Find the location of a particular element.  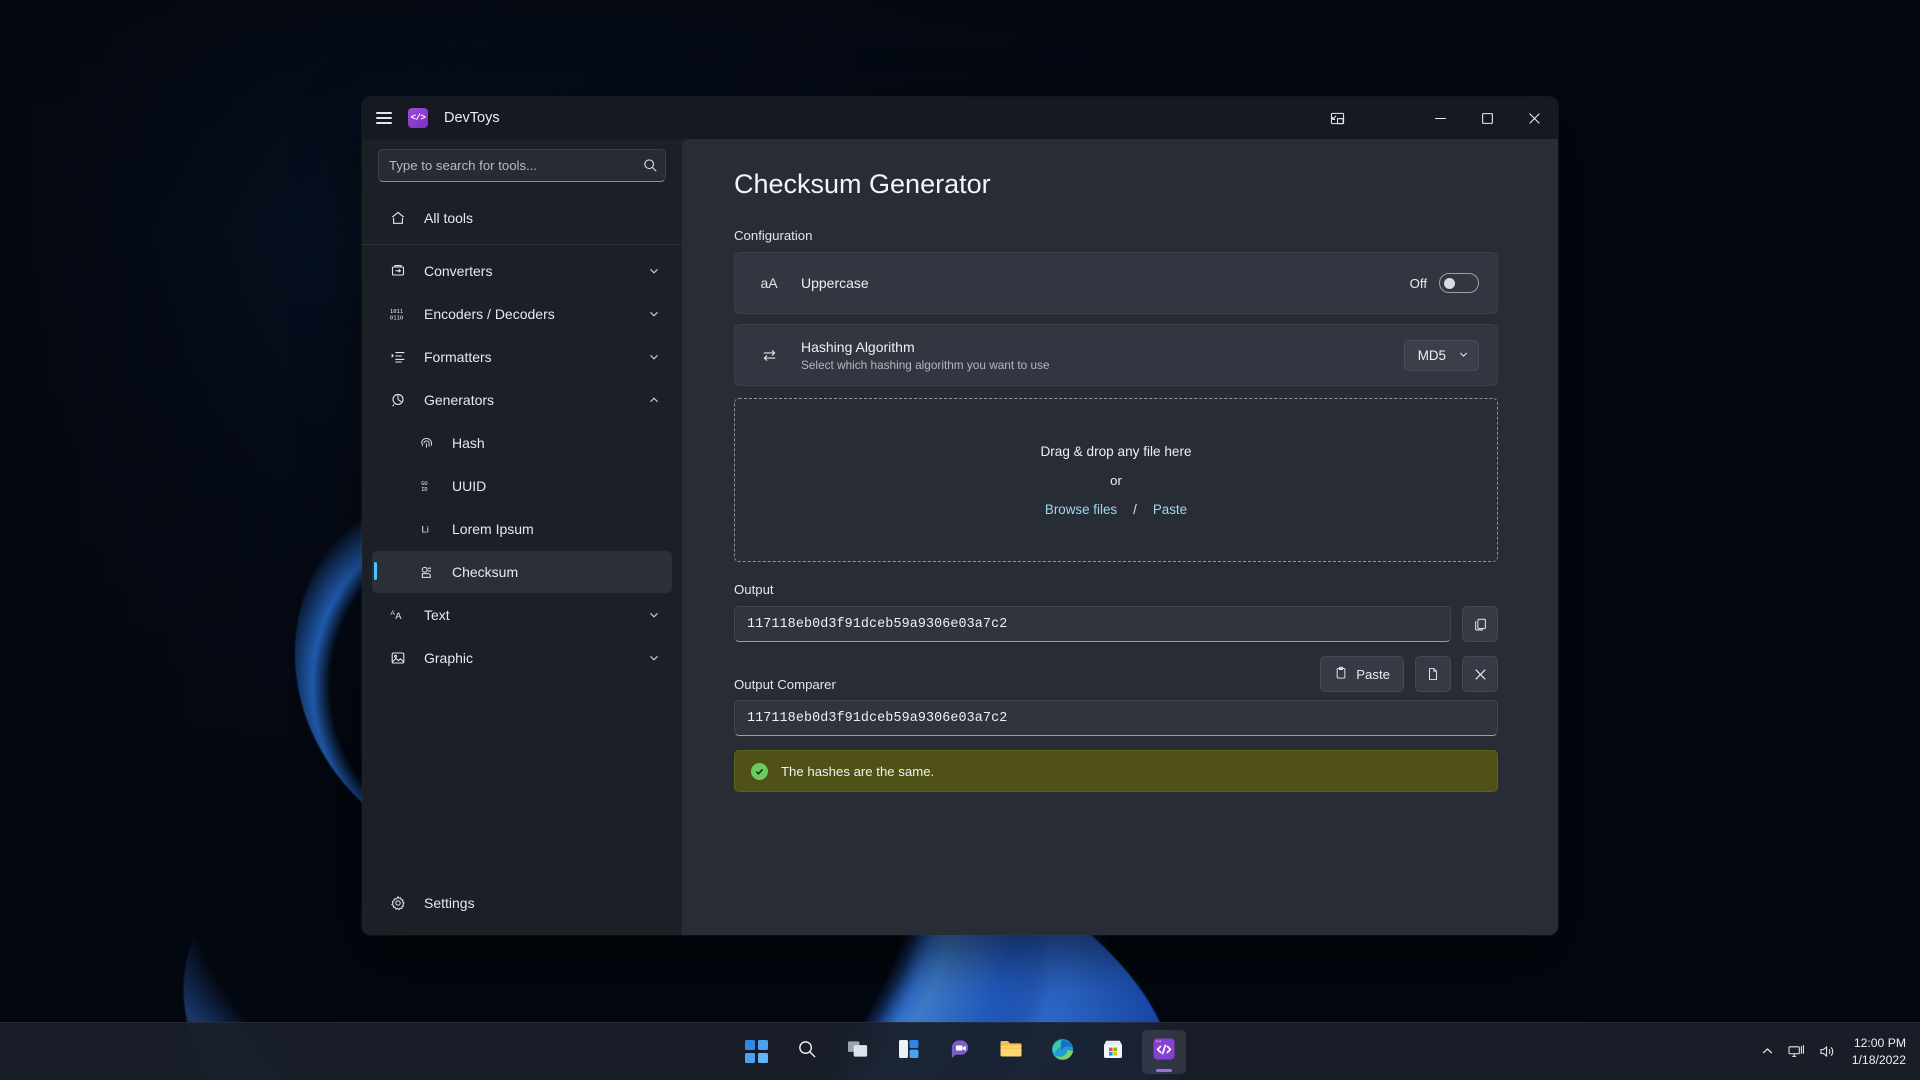

task-view-icon is located at coordinates (858, 1051).